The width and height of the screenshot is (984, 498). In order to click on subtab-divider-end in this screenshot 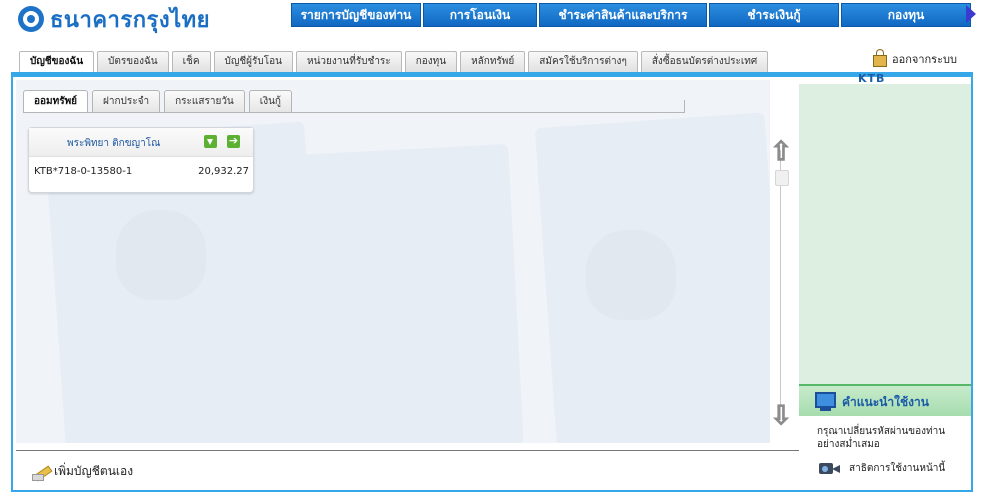, I will do `click(684, 106)`.